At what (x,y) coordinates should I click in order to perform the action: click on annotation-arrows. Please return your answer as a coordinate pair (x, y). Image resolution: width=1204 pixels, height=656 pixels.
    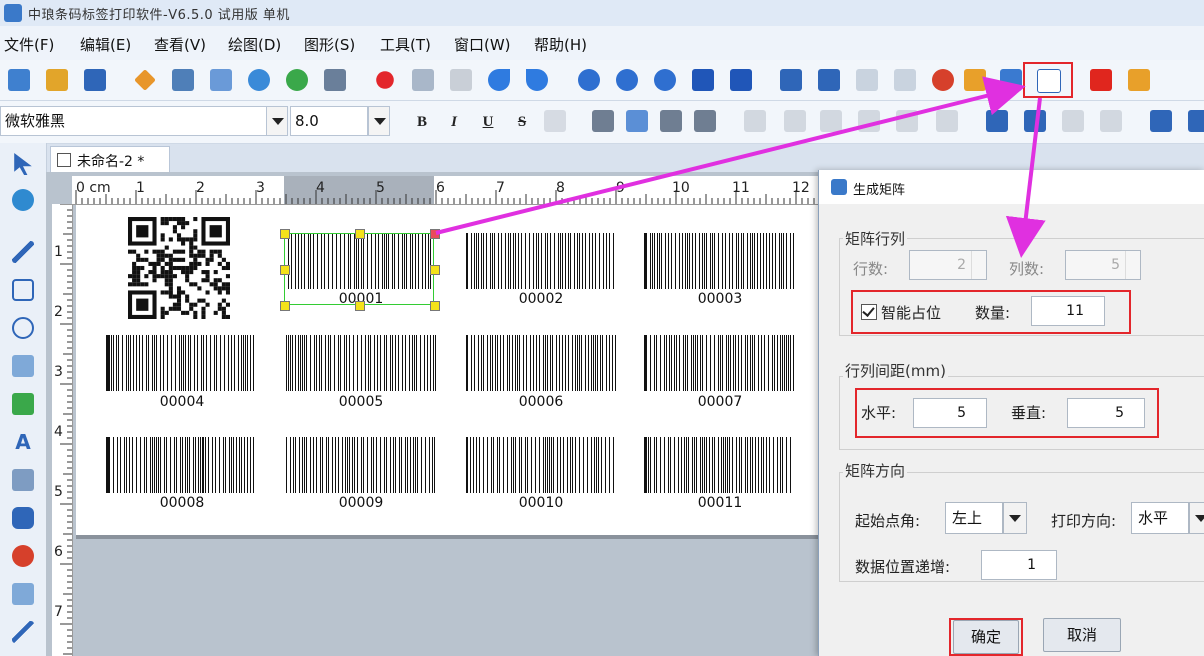
    Looking at the image, I should click on (740, 167).